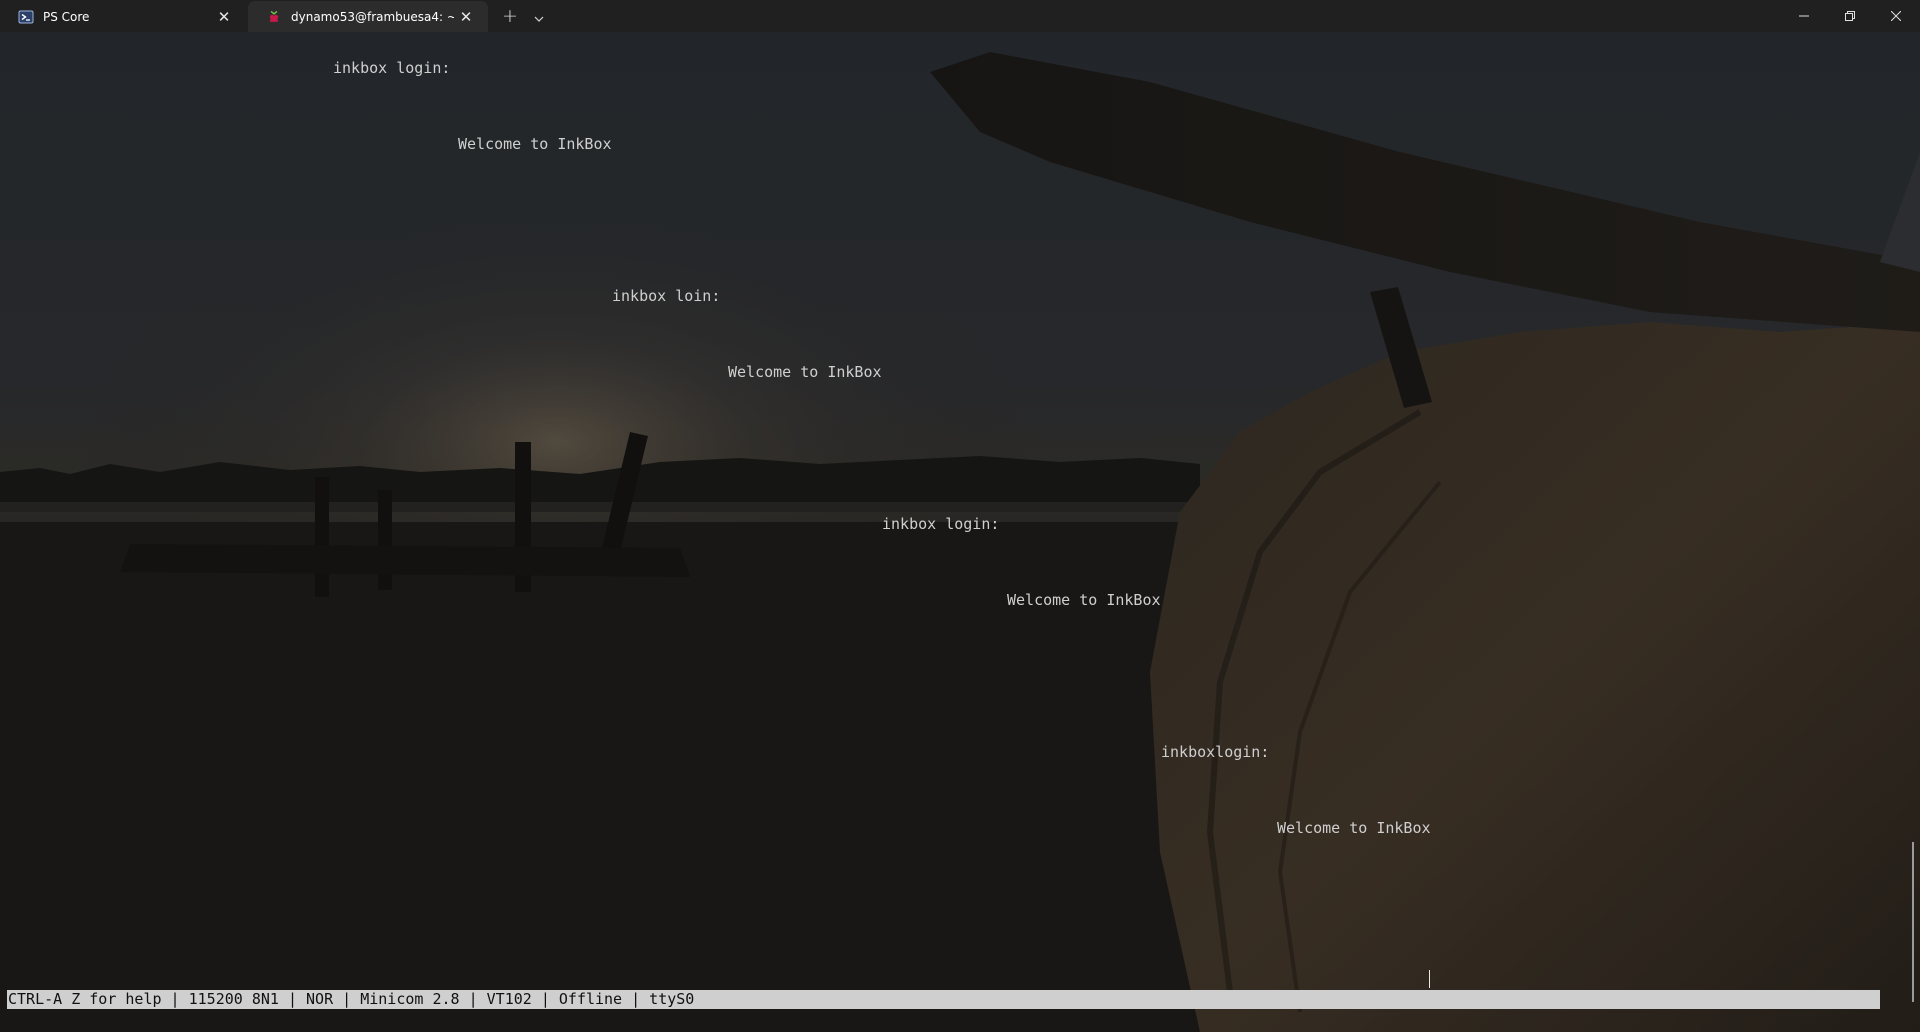  What do you see at coordinates (123, 16) in the screenshot?
I see `tab-ps-core: PS Core ✕` at bounding box center [123, 16].